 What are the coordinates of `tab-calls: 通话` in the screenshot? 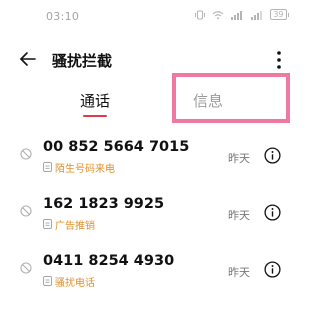 It's located at (95, 100).